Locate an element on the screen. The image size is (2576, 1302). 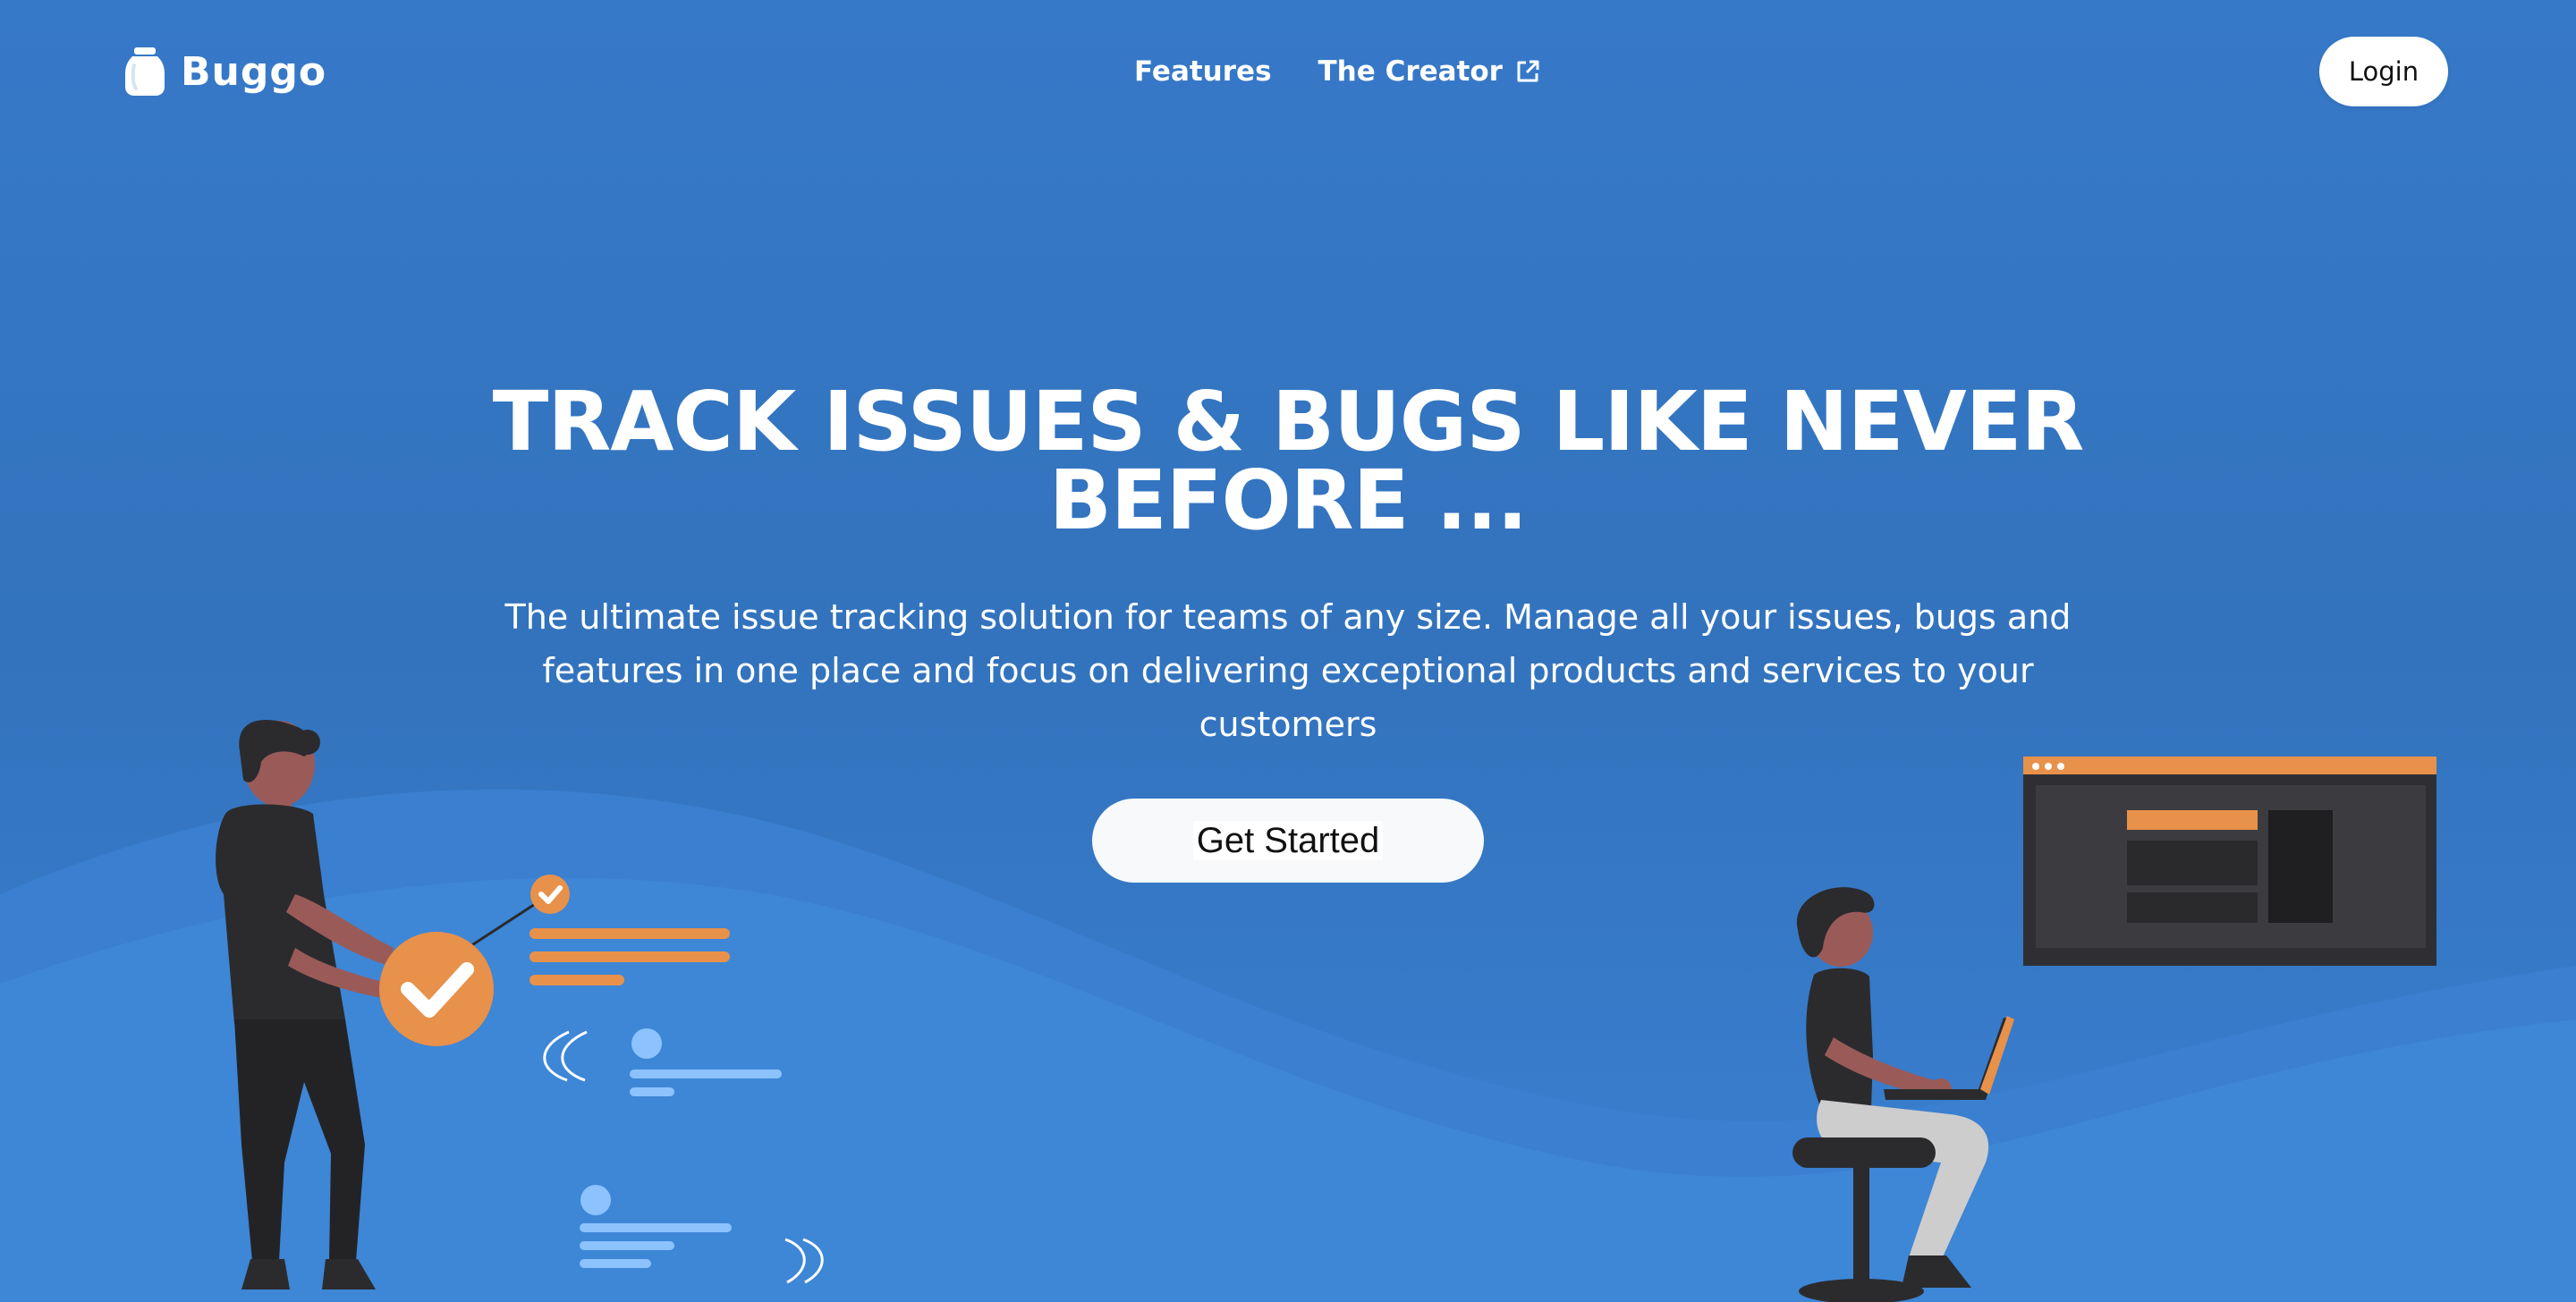
nav-link-features-label: Features is located at coordinates (1203, 71).